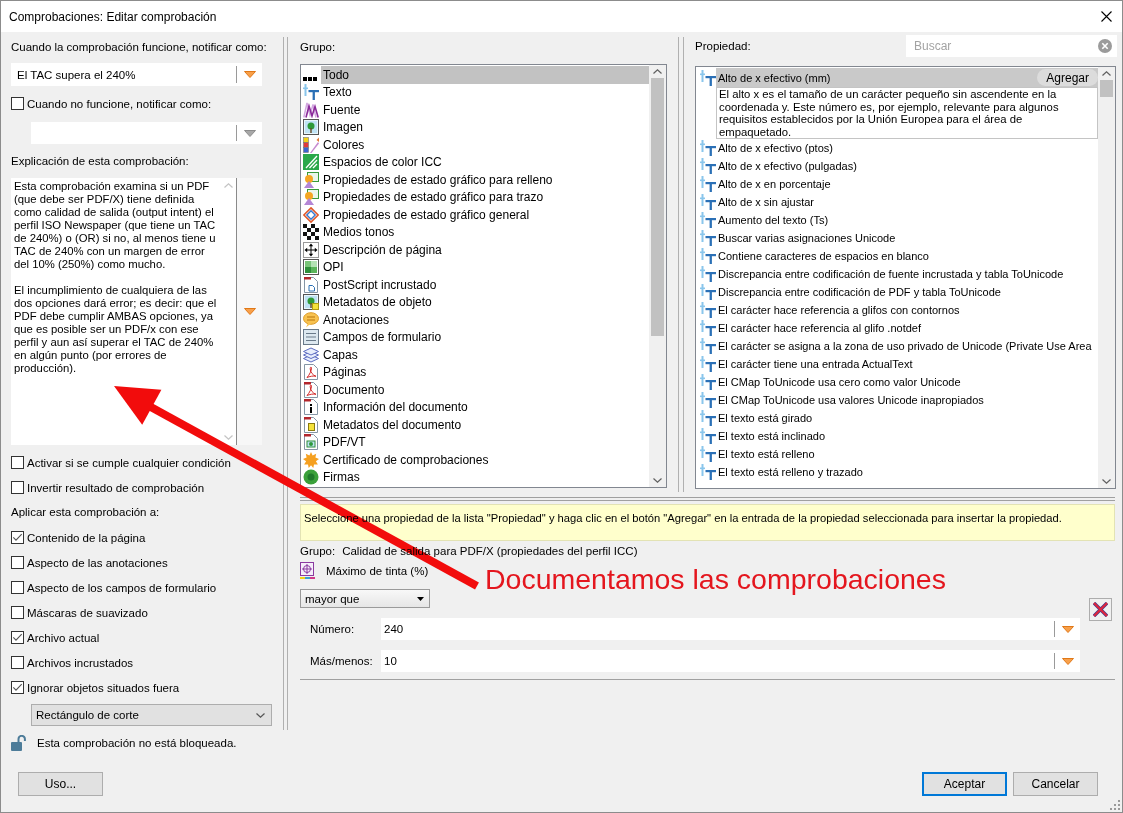  I want to click on group-item: Propiedades de estado gráfico para relleno, so click(485, 180).